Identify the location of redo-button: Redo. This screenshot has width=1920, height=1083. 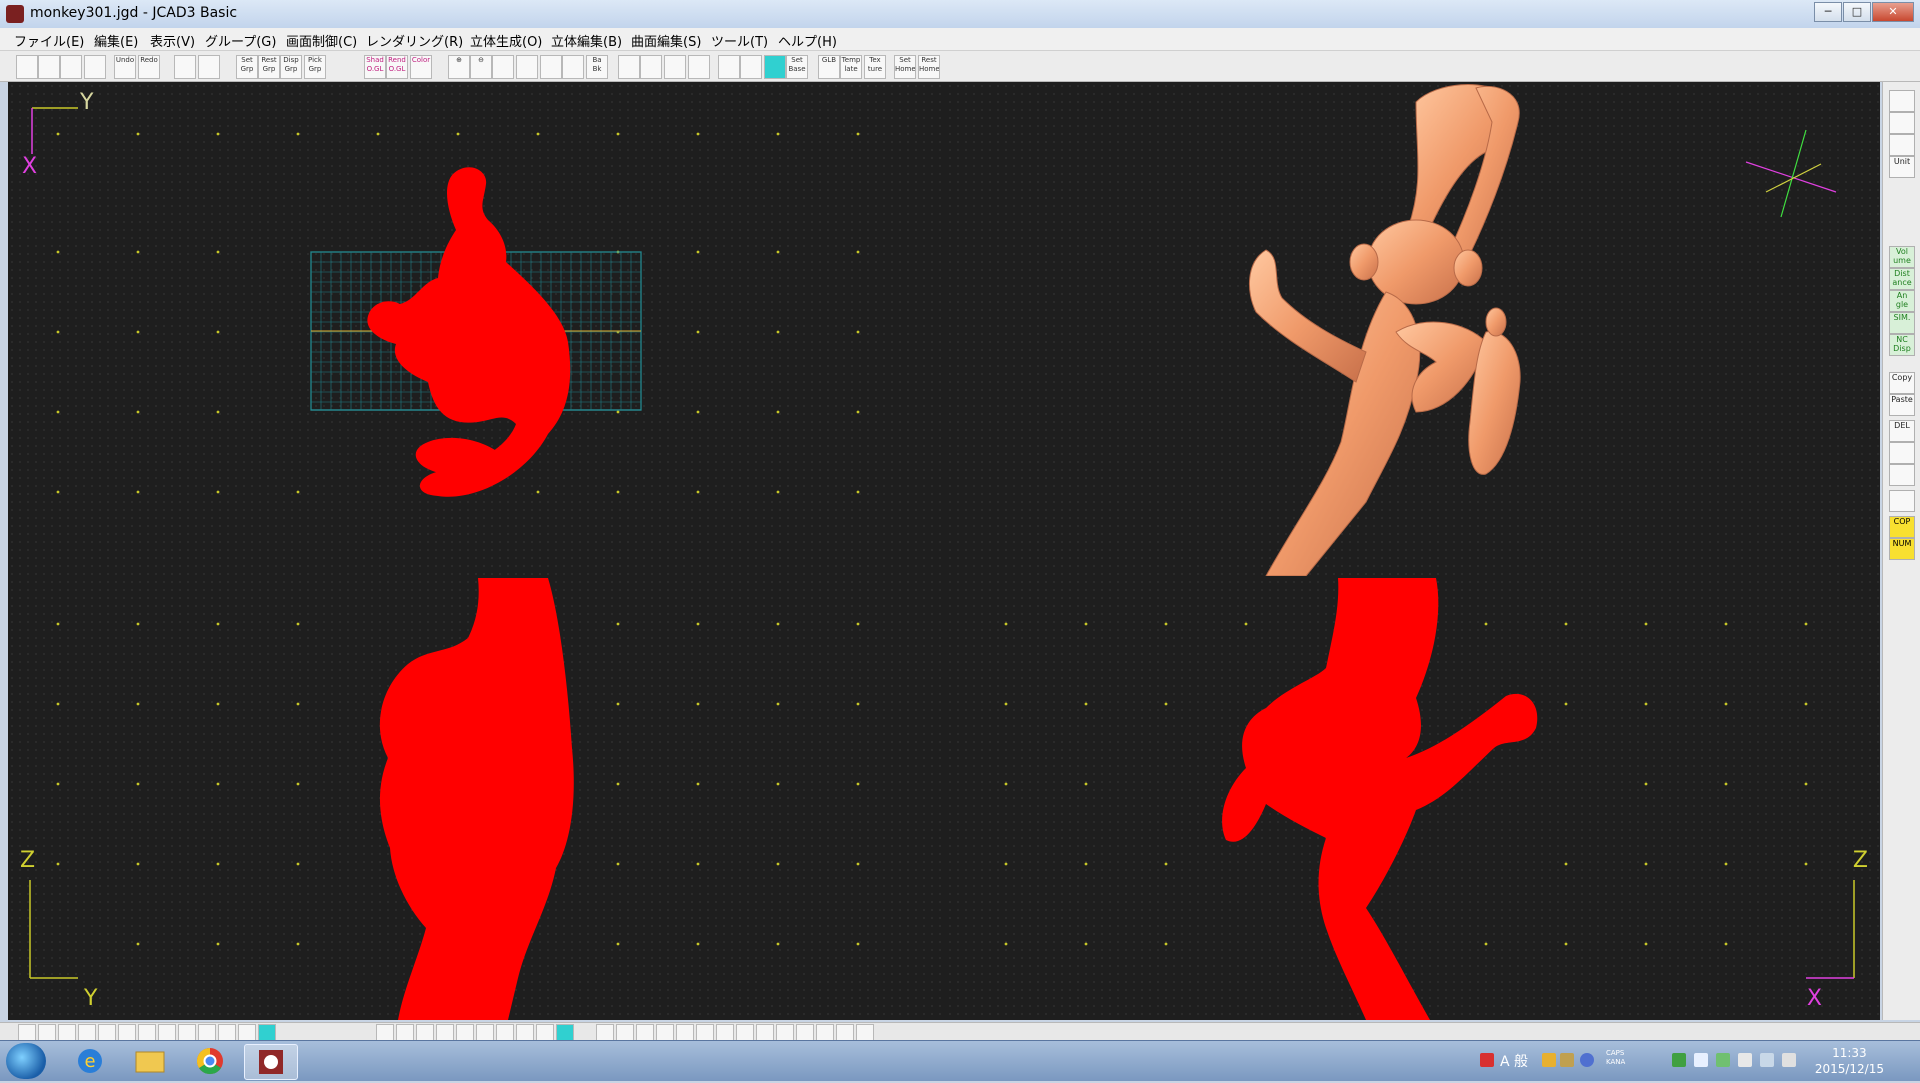
(149, 67).